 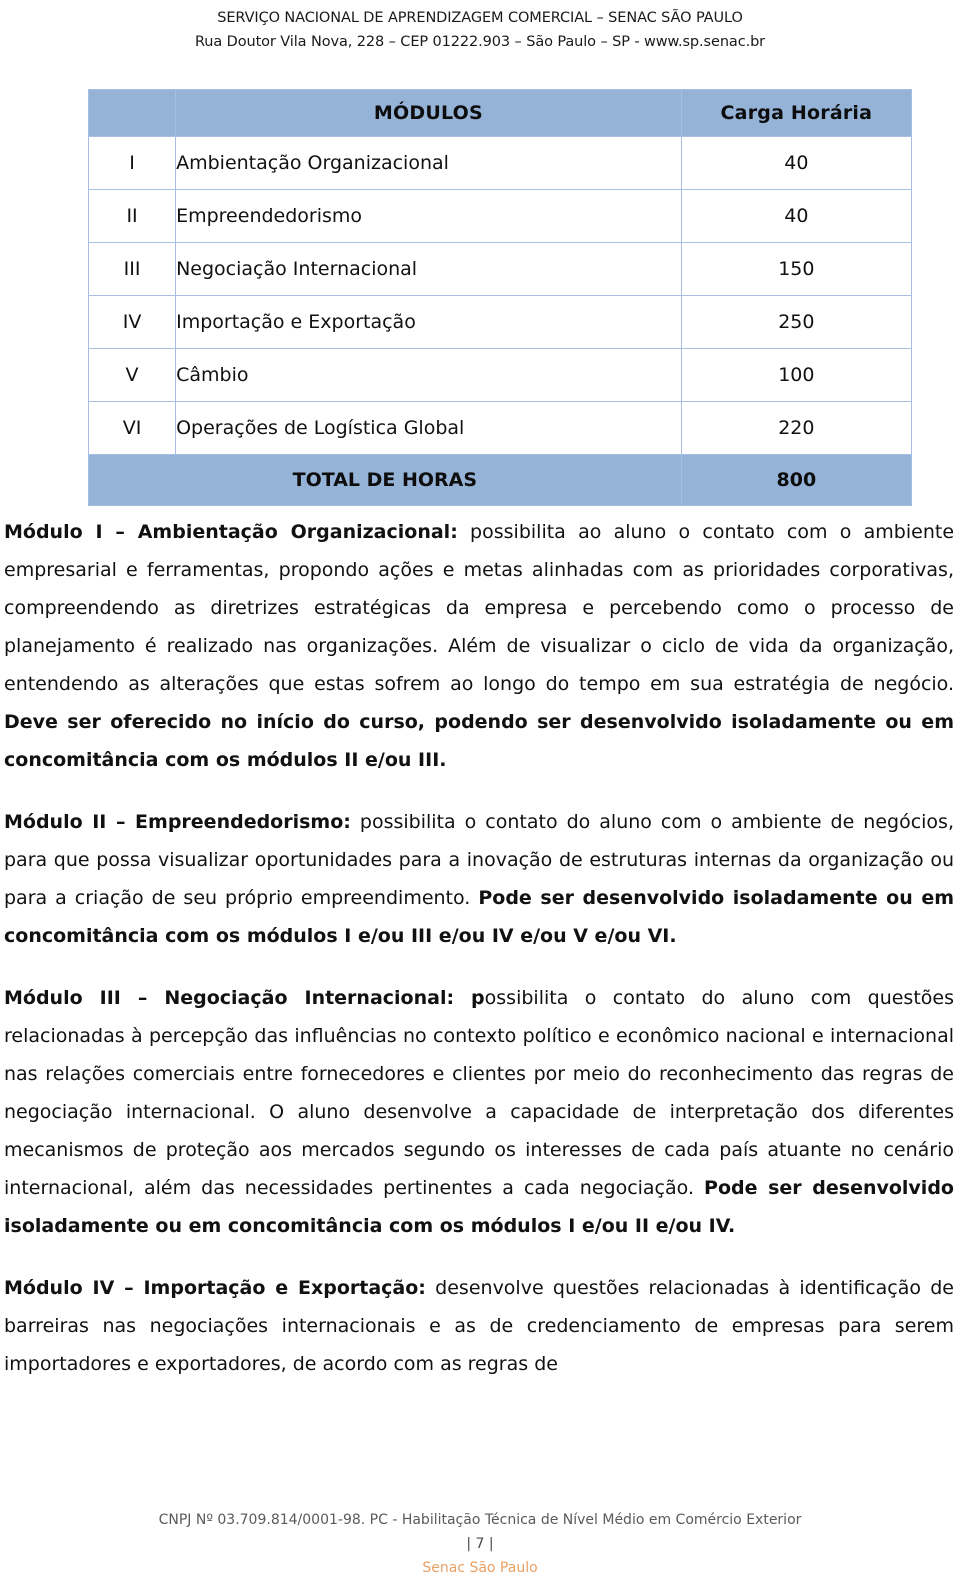 I want to click on column-header-workload: Carga Horária, so click(x=796, y=113).